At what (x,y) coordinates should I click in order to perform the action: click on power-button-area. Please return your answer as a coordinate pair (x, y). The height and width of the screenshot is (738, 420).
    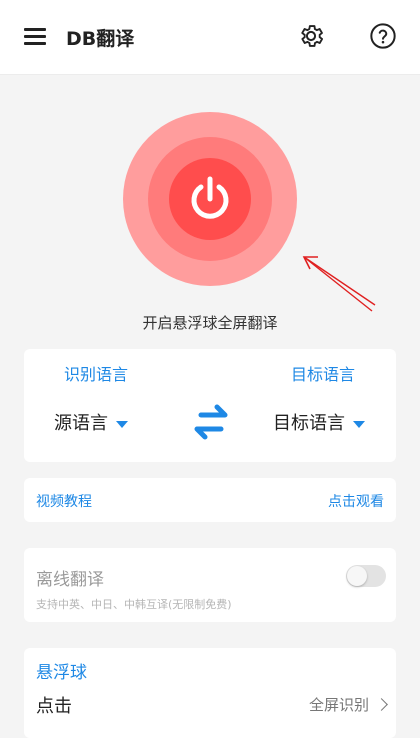
    Looking at the image, I should click on (210, 199).